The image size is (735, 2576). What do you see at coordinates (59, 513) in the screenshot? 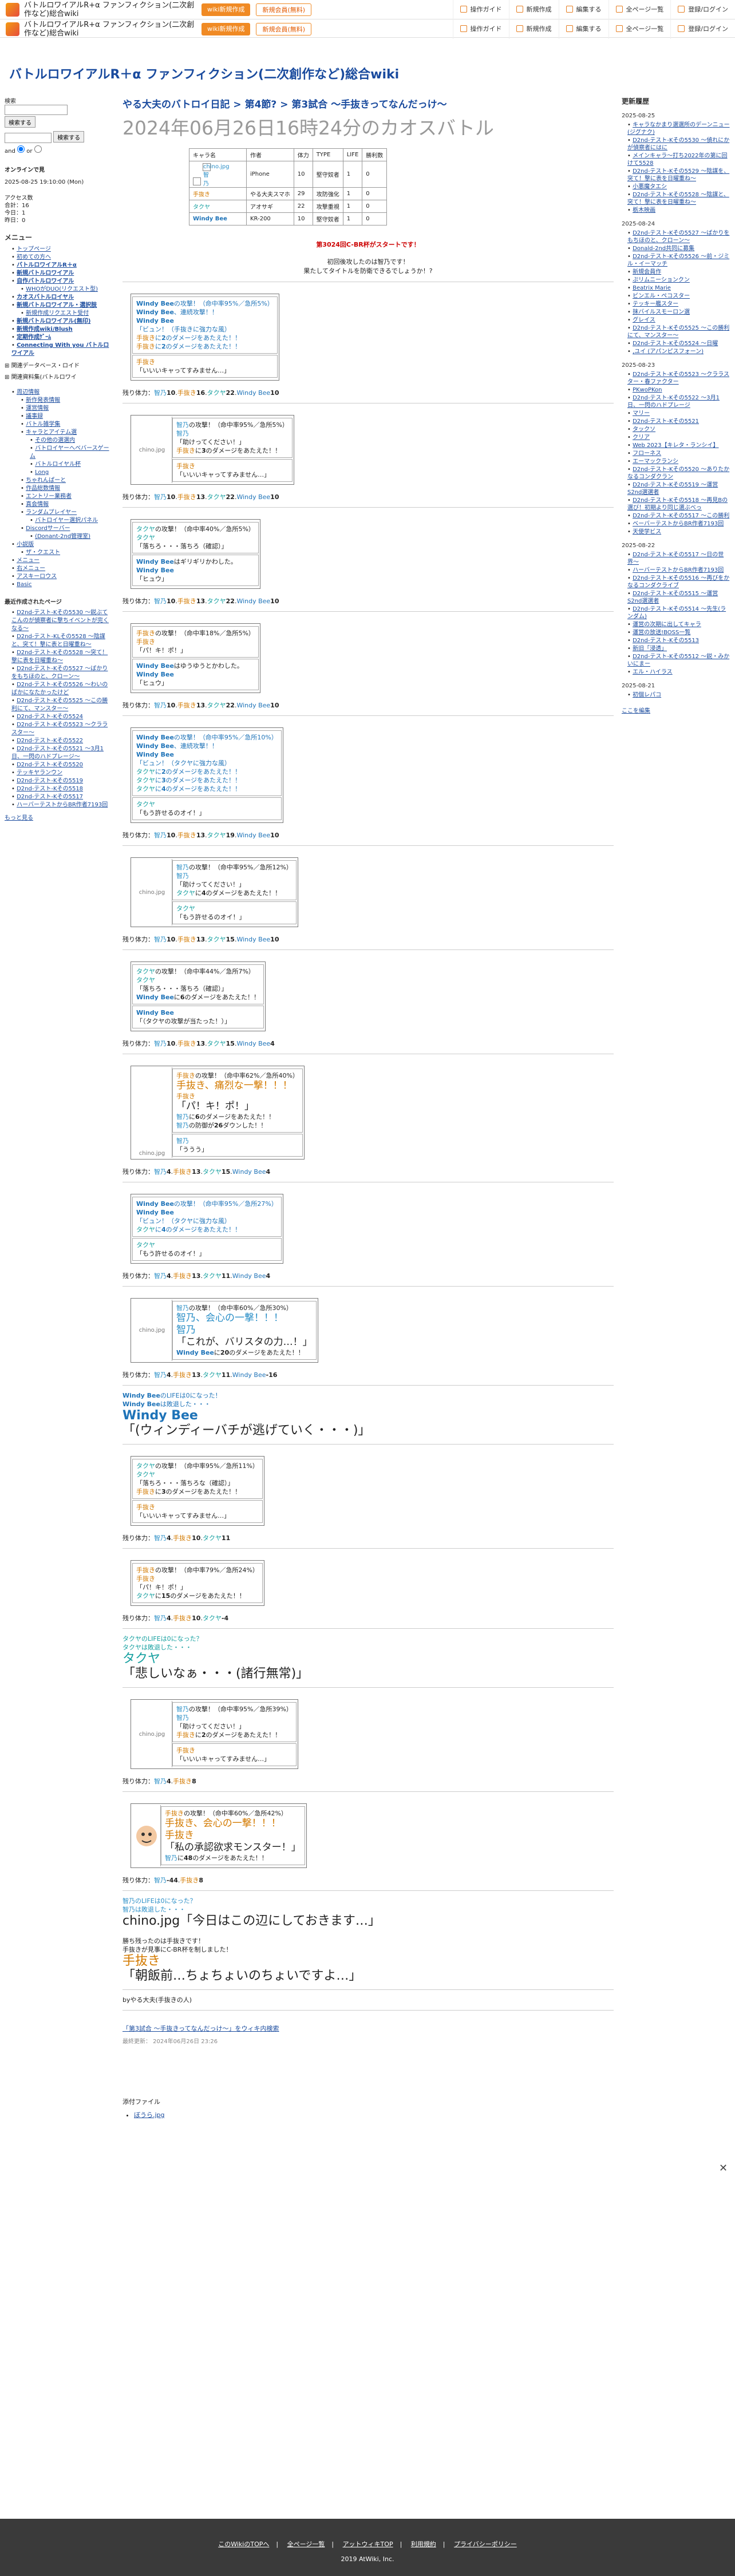
I see `tree-item: • ランダムプレイヤー` at bounding box center [59, 513].